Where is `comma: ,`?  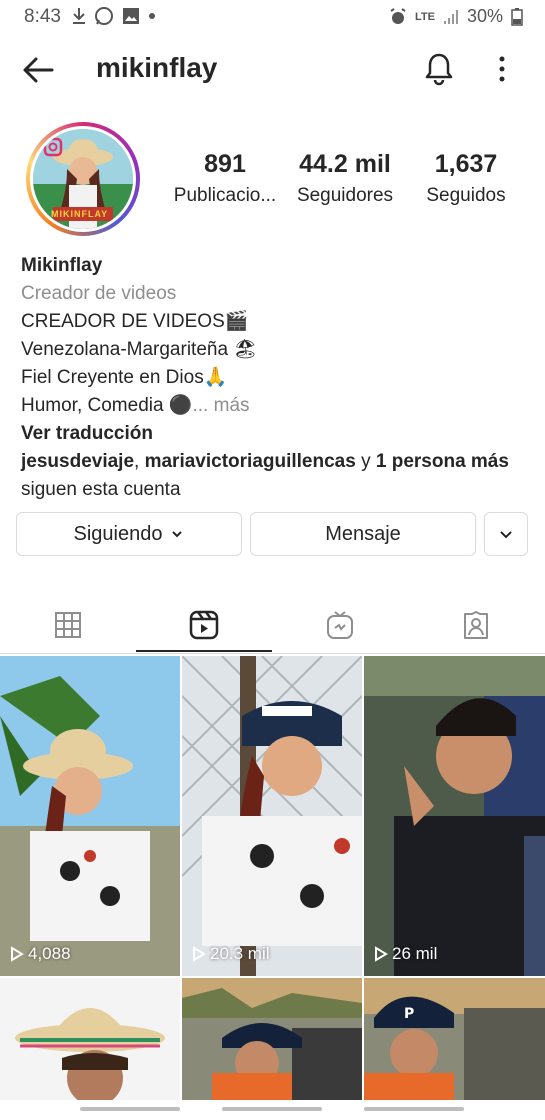 comma: , is located at coordinates (139, 461).